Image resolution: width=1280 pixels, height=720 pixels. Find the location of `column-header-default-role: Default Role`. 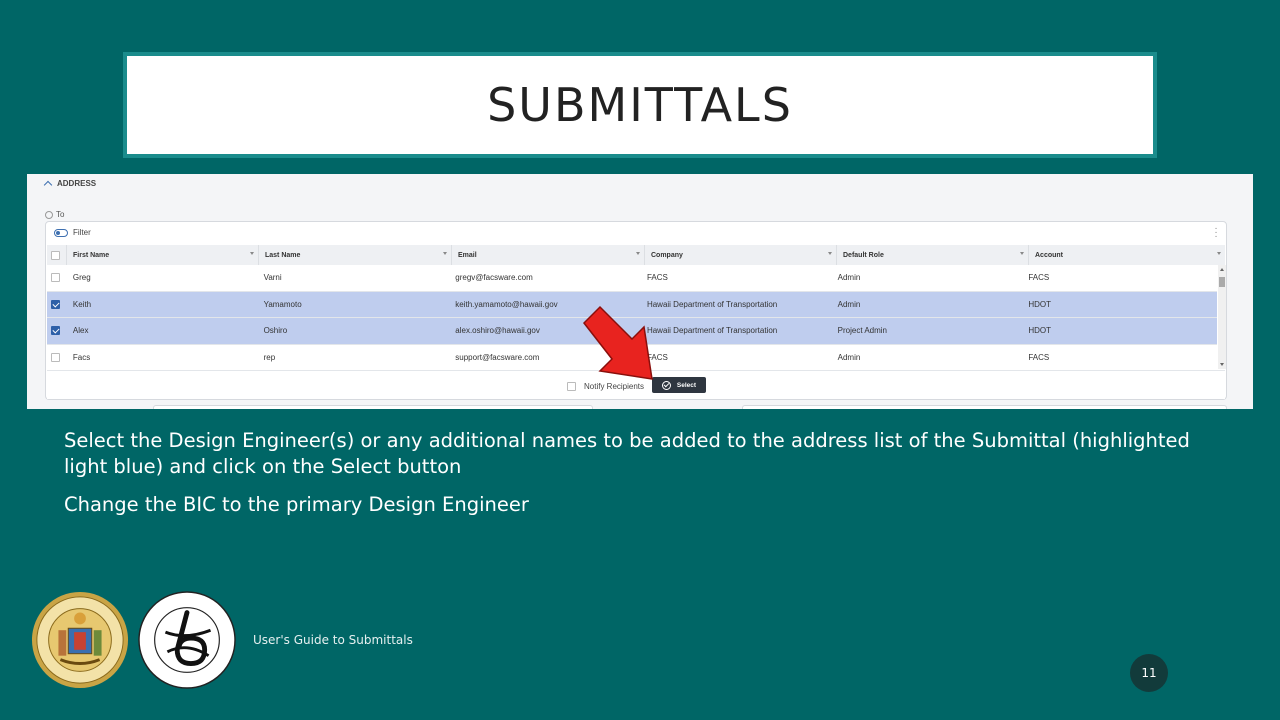

column-header-default-role: Default Role is located at coordinates (933, 255).